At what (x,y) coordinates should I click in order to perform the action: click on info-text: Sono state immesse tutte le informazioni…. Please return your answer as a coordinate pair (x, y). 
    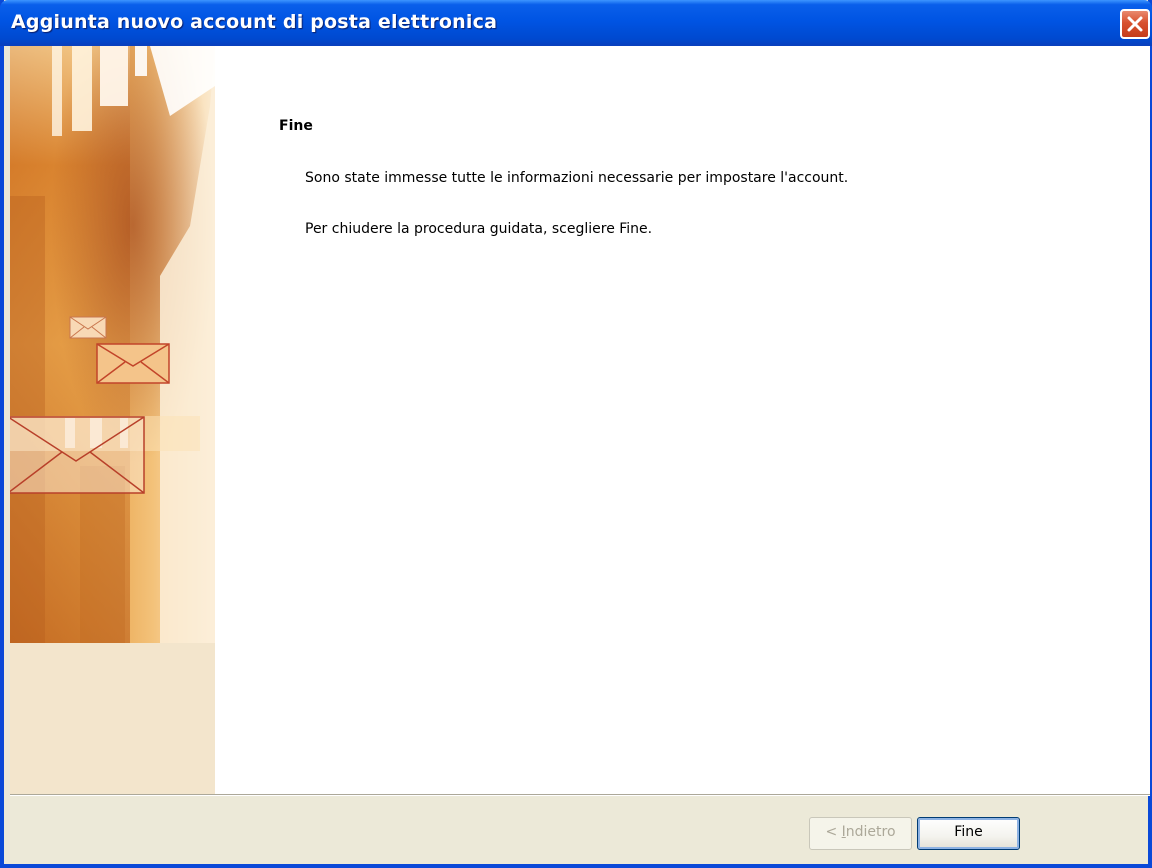
    Looking at the image, I should click on (577, 178).